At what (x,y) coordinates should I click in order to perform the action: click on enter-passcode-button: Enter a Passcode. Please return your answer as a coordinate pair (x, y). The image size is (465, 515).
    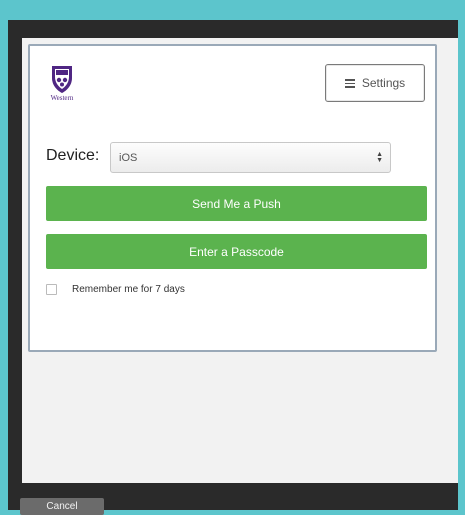
    Looking at the image, I should click on (236, 251).